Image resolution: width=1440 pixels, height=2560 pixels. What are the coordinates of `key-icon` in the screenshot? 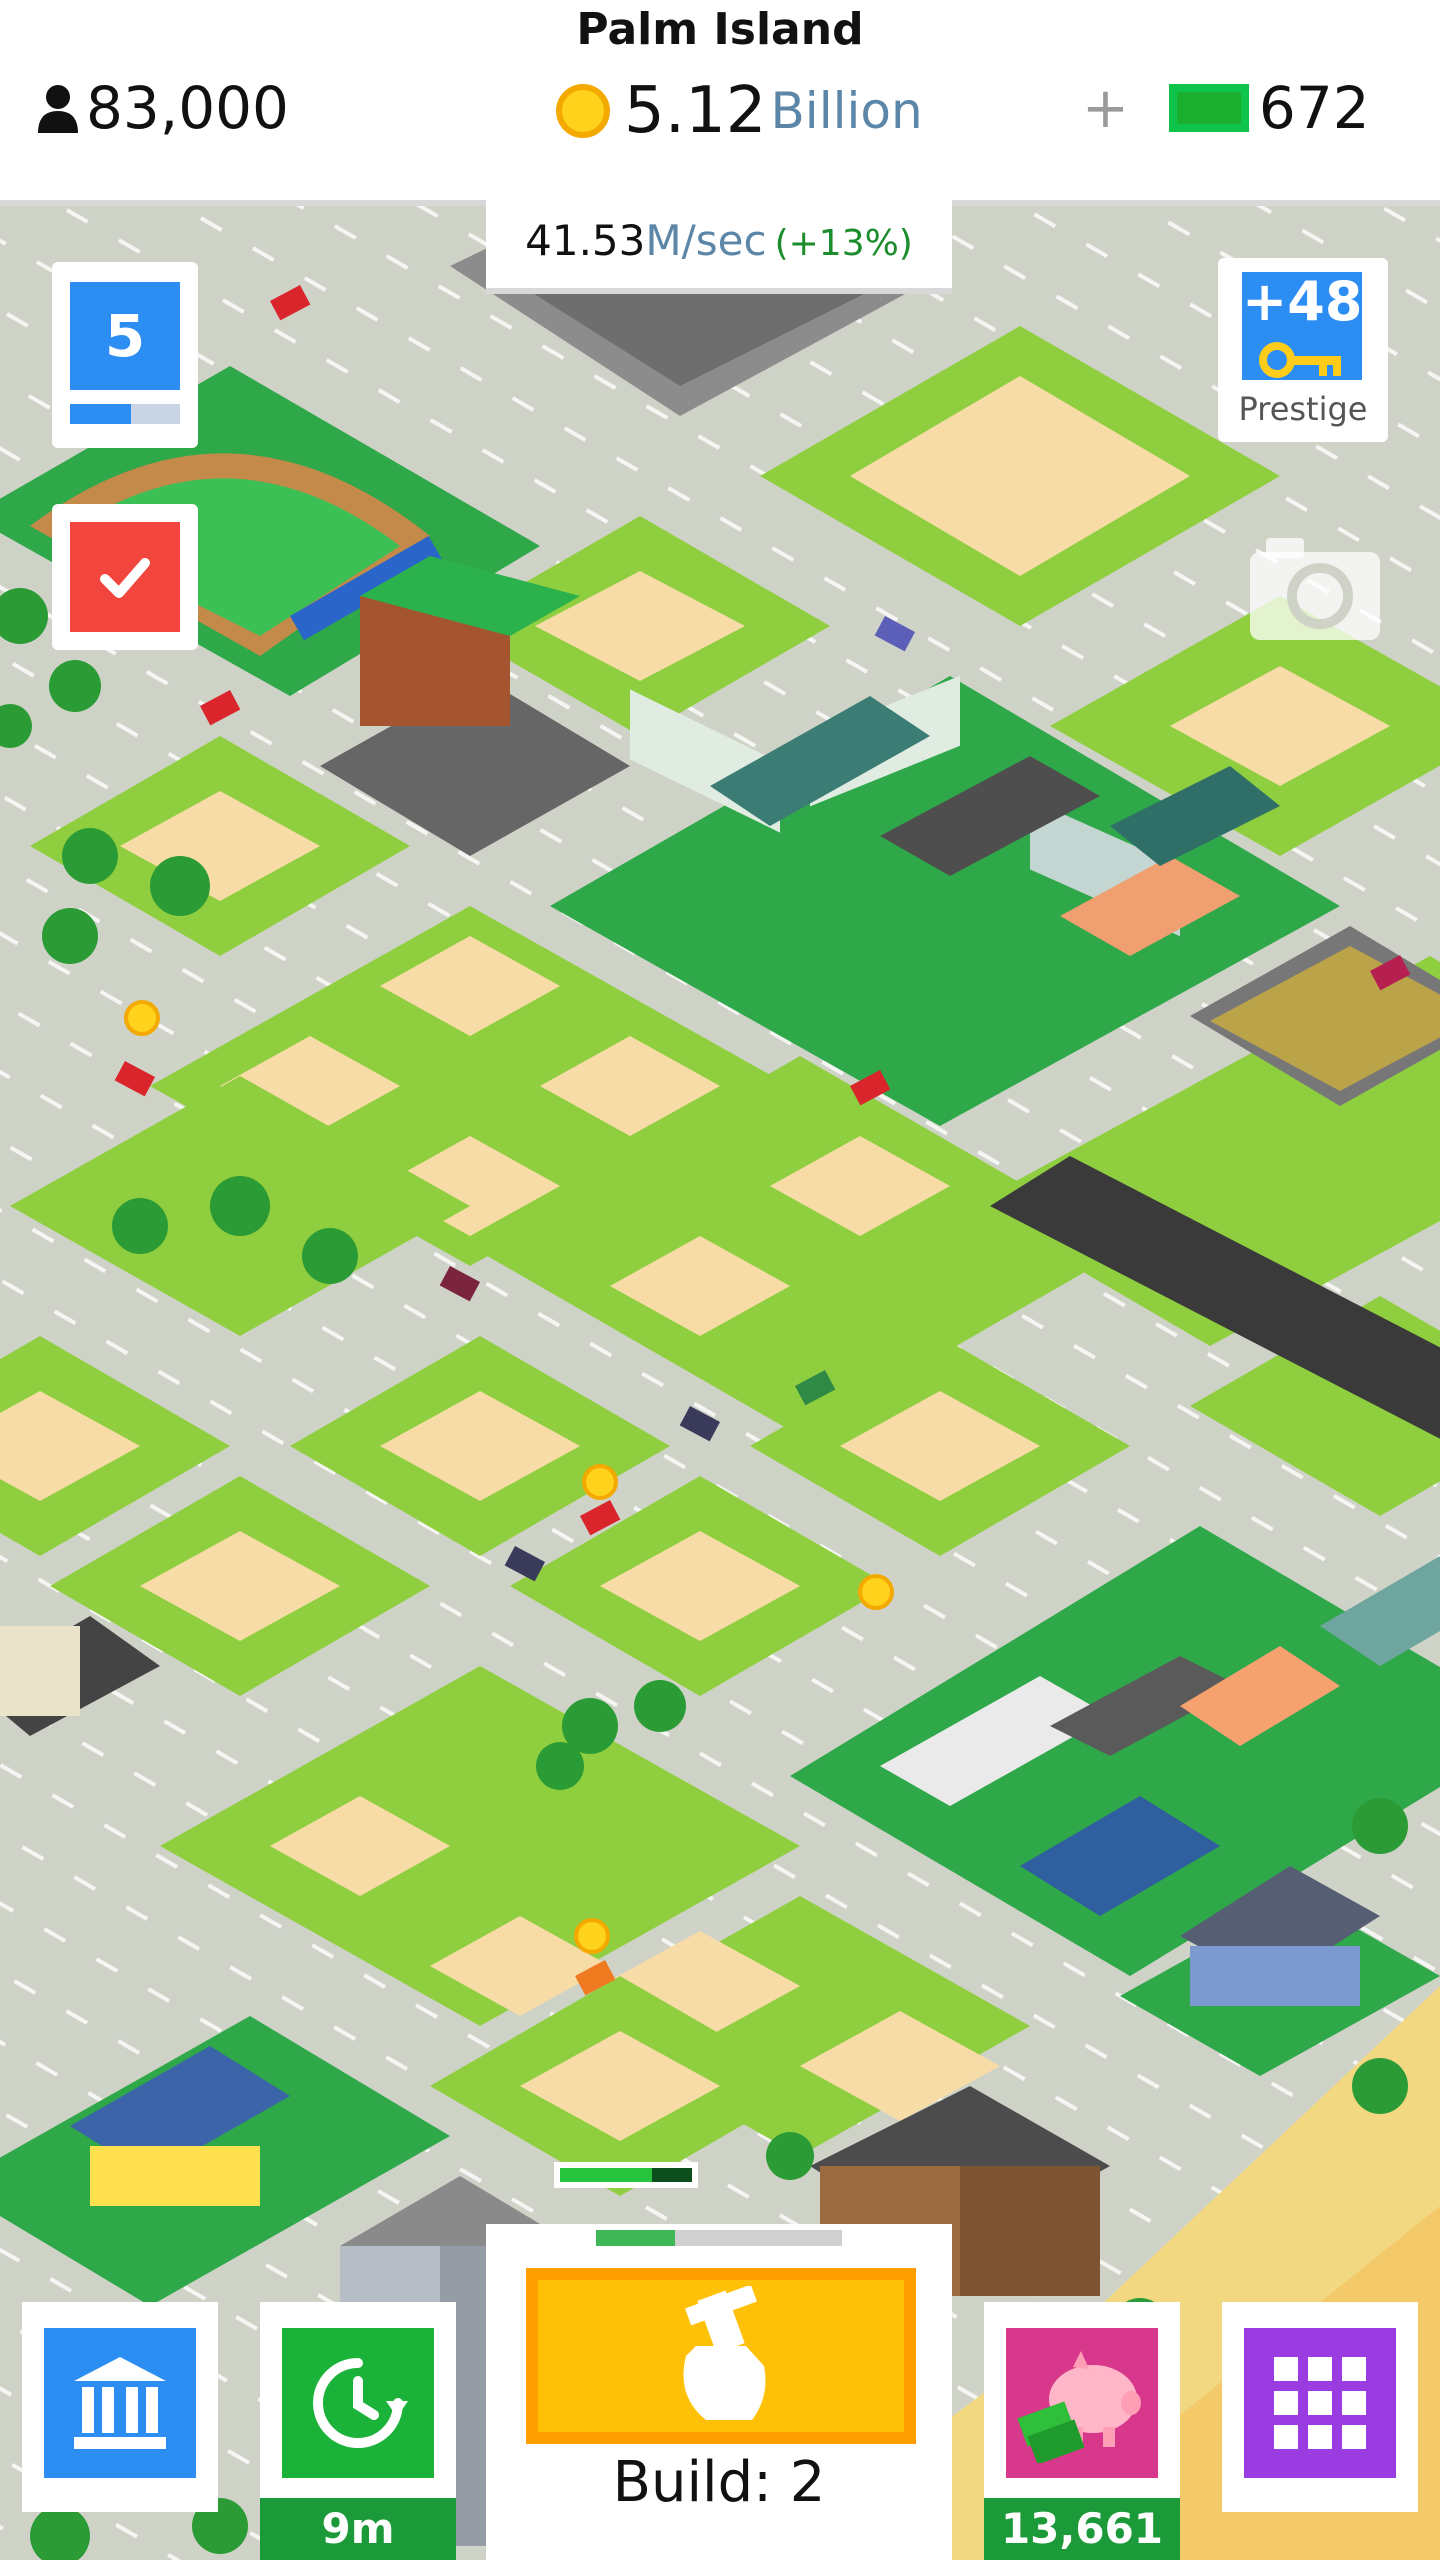 It's located at (1300, 360).